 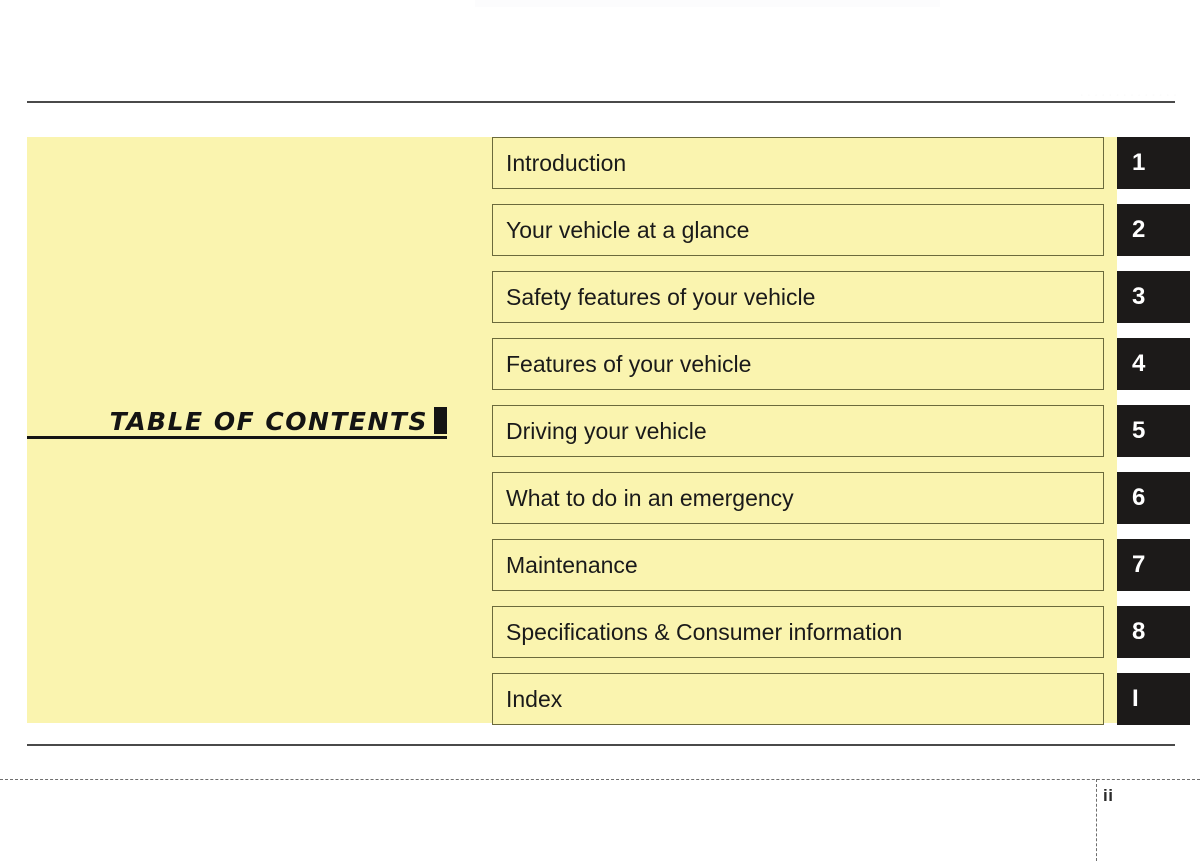 What do you see at coordinates (1108, 795) in the screenshot?
I see `page-number: ii` at bounding box center [1108, 795].